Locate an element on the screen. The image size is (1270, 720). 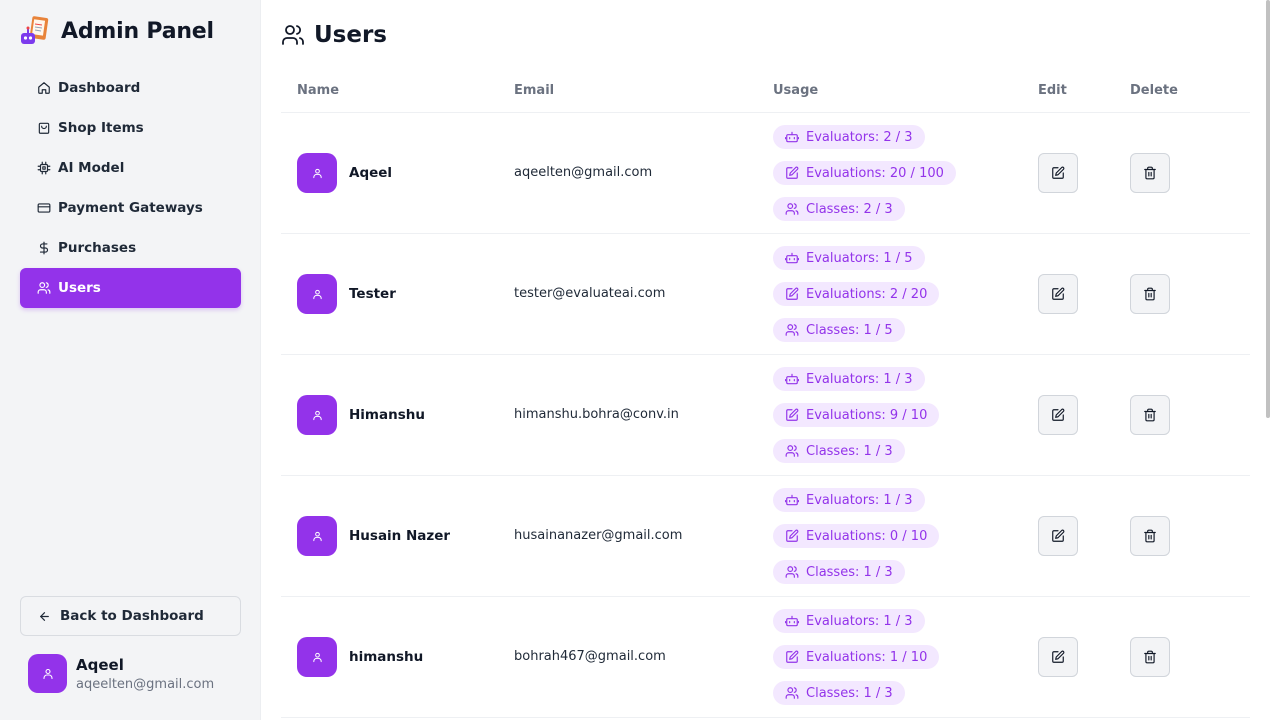
user-name: himanshu is located at coordinates (386, 657).